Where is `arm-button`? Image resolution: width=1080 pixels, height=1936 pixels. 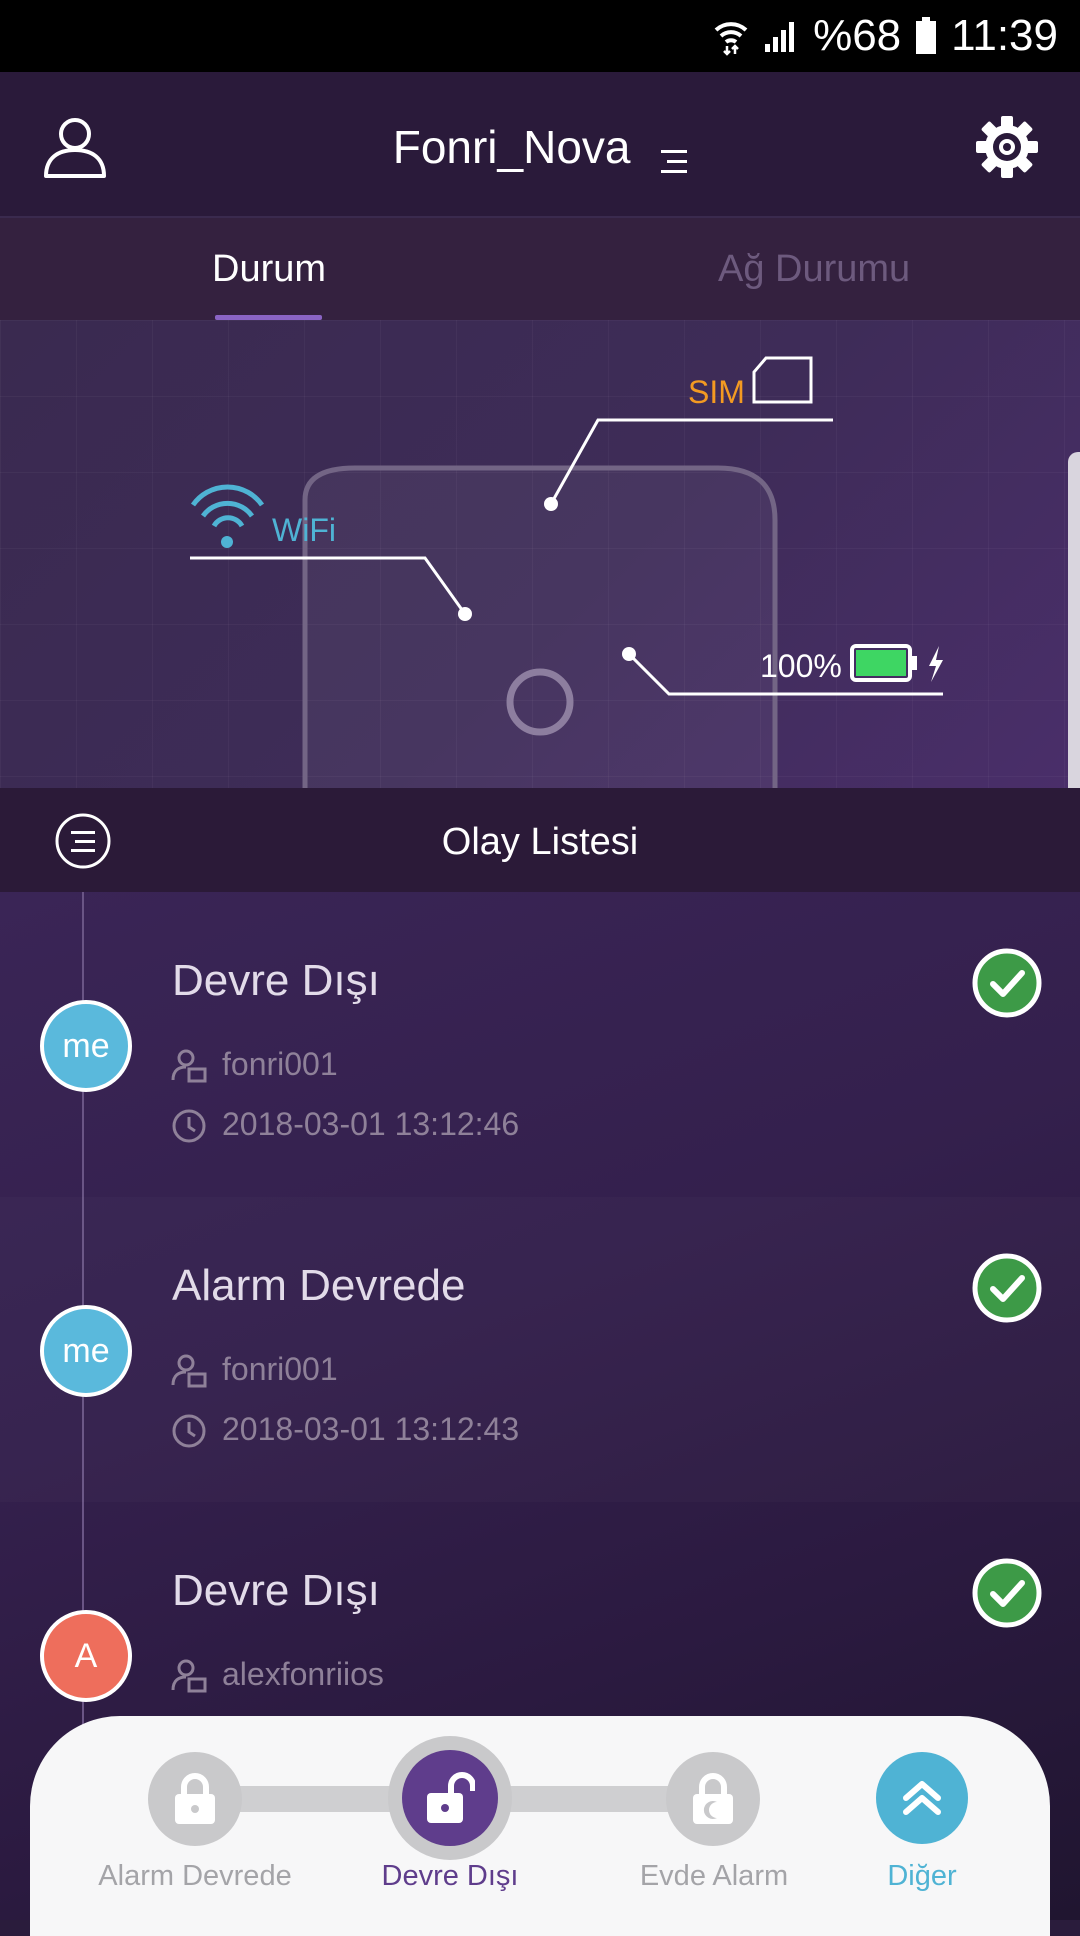
arm-button is located at coordinates (195, 1799).